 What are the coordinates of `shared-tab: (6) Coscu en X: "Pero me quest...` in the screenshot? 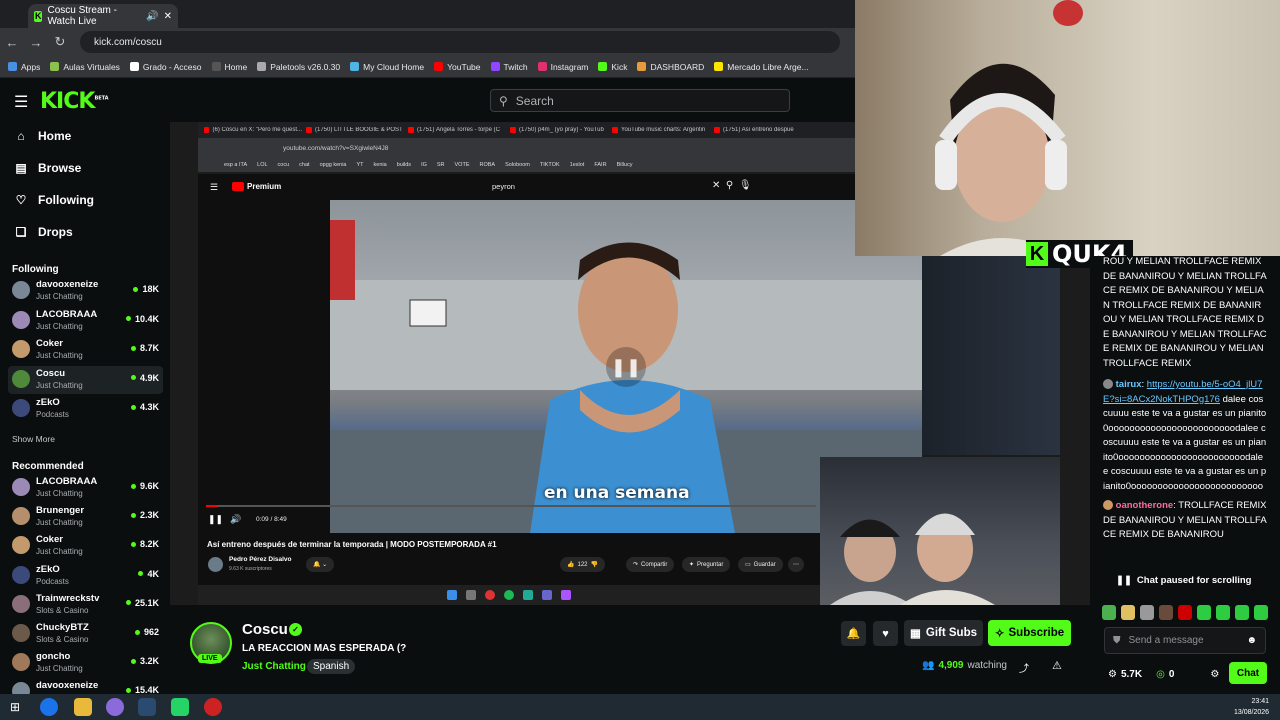 It's located at (253, 130).